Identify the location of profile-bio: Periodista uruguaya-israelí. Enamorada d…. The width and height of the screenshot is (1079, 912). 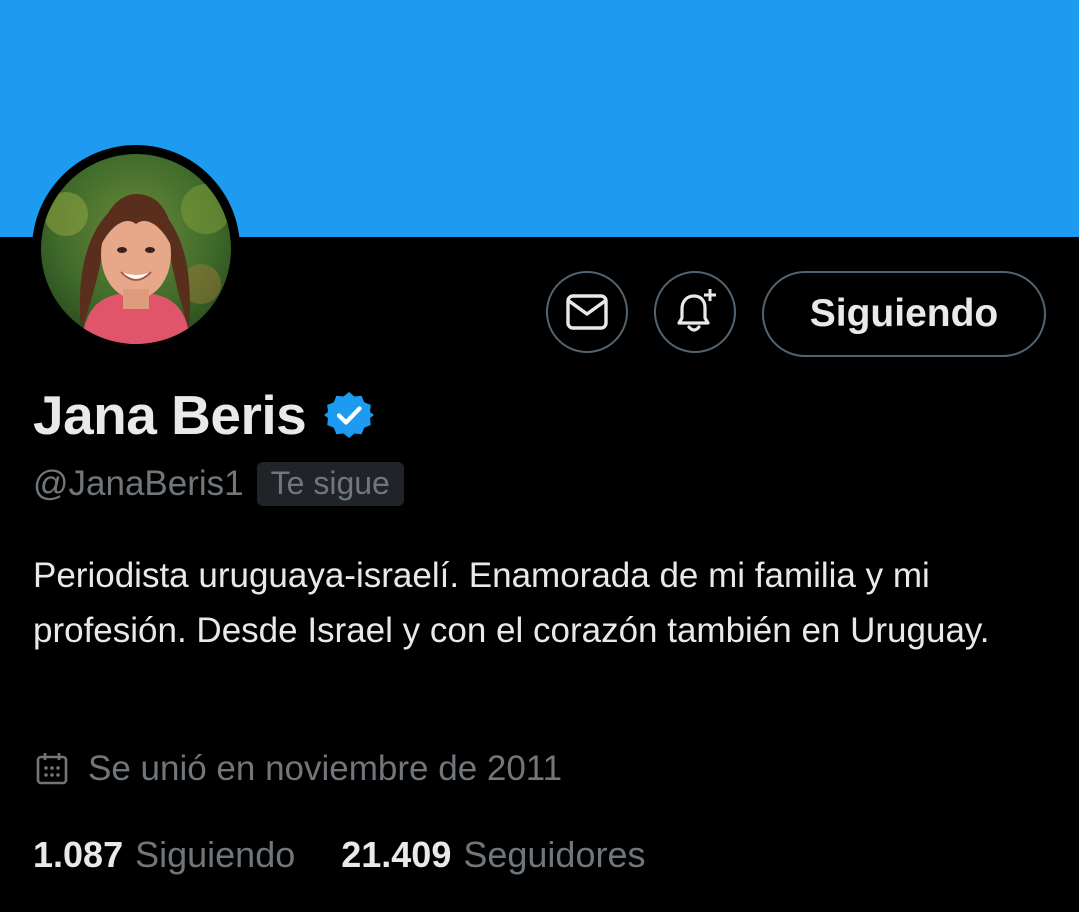
(511, 603).